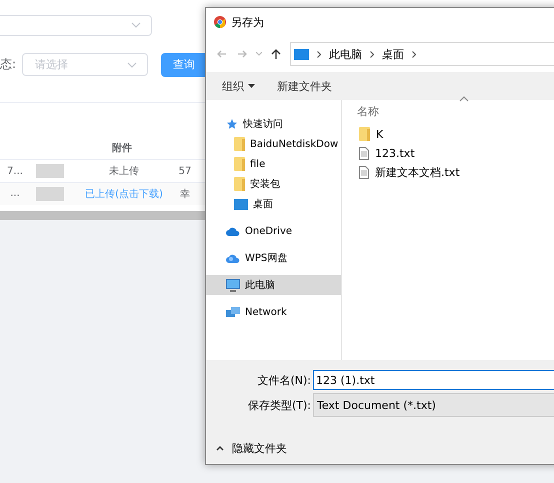 This screenshot has width=554, height=483. Describe the element at coordinates (220, 448) in the screenshot. I see `chevron-up-icon` at that location.